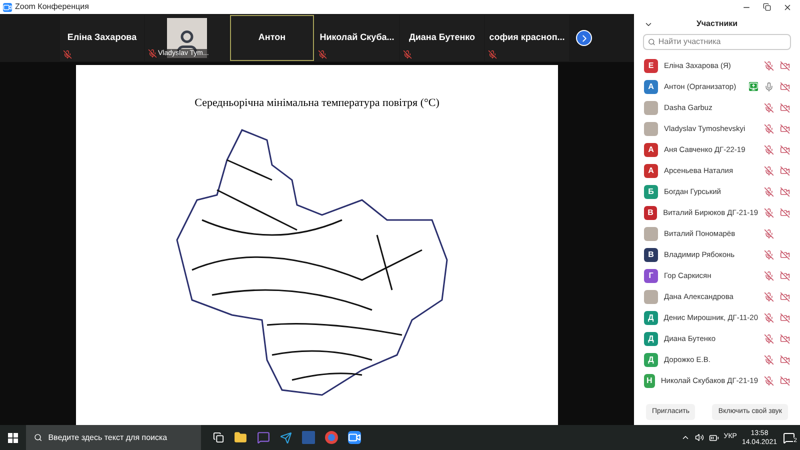  Describe the element at coordinates (442, 37) in the screenshot. I see `tile-name: Диана Бутенко` at that location.